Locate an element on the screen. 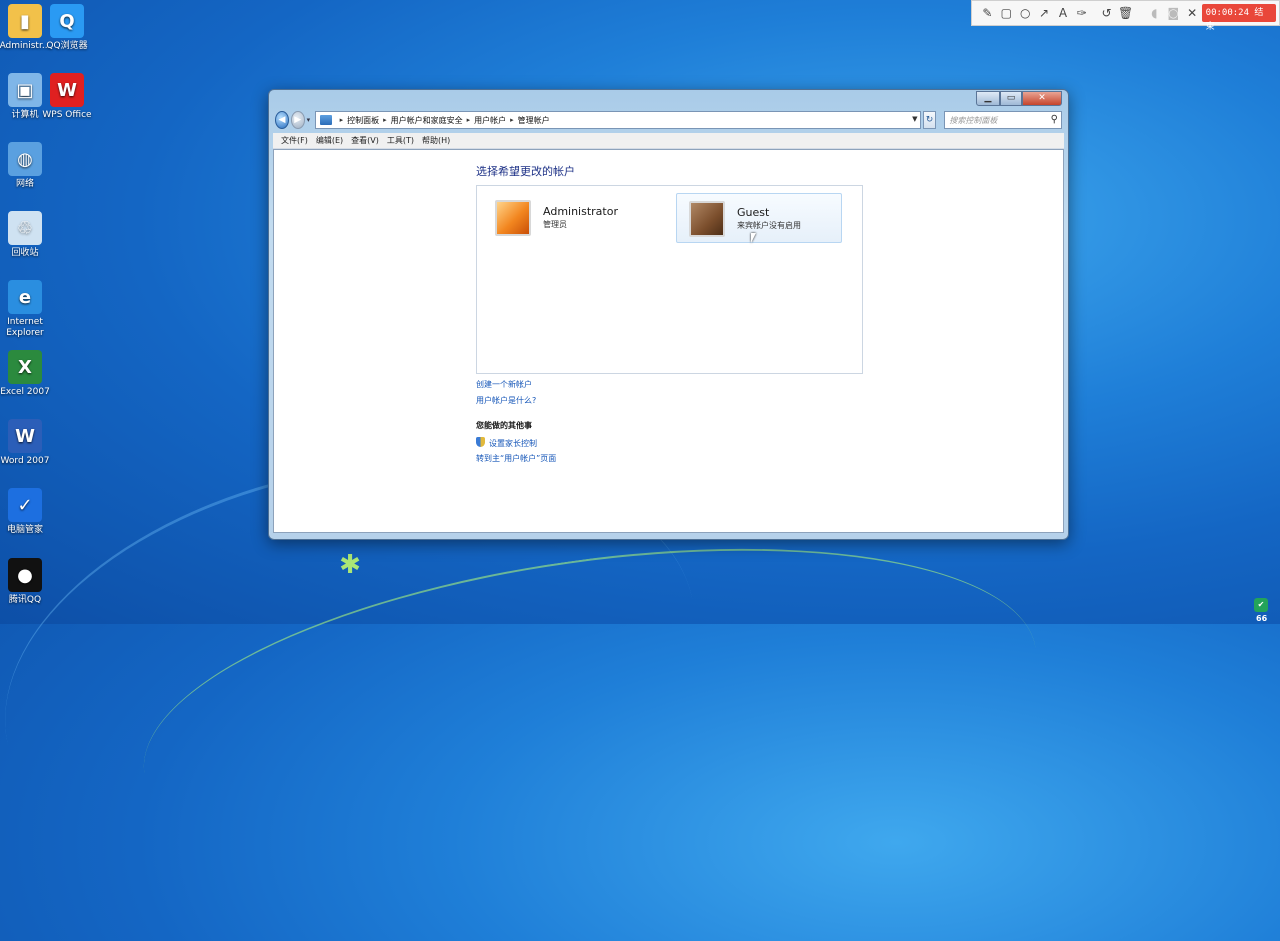  mic-icon: ◖ is located at coordinates (1154, 13).